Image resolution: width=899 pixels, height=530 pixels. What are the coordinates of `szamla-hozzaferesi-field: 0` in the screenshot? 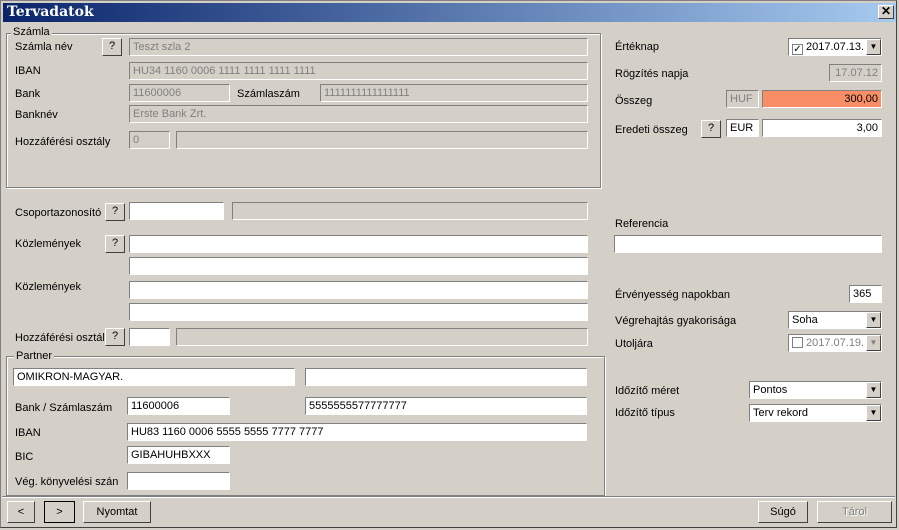 It's located at (149, 140).